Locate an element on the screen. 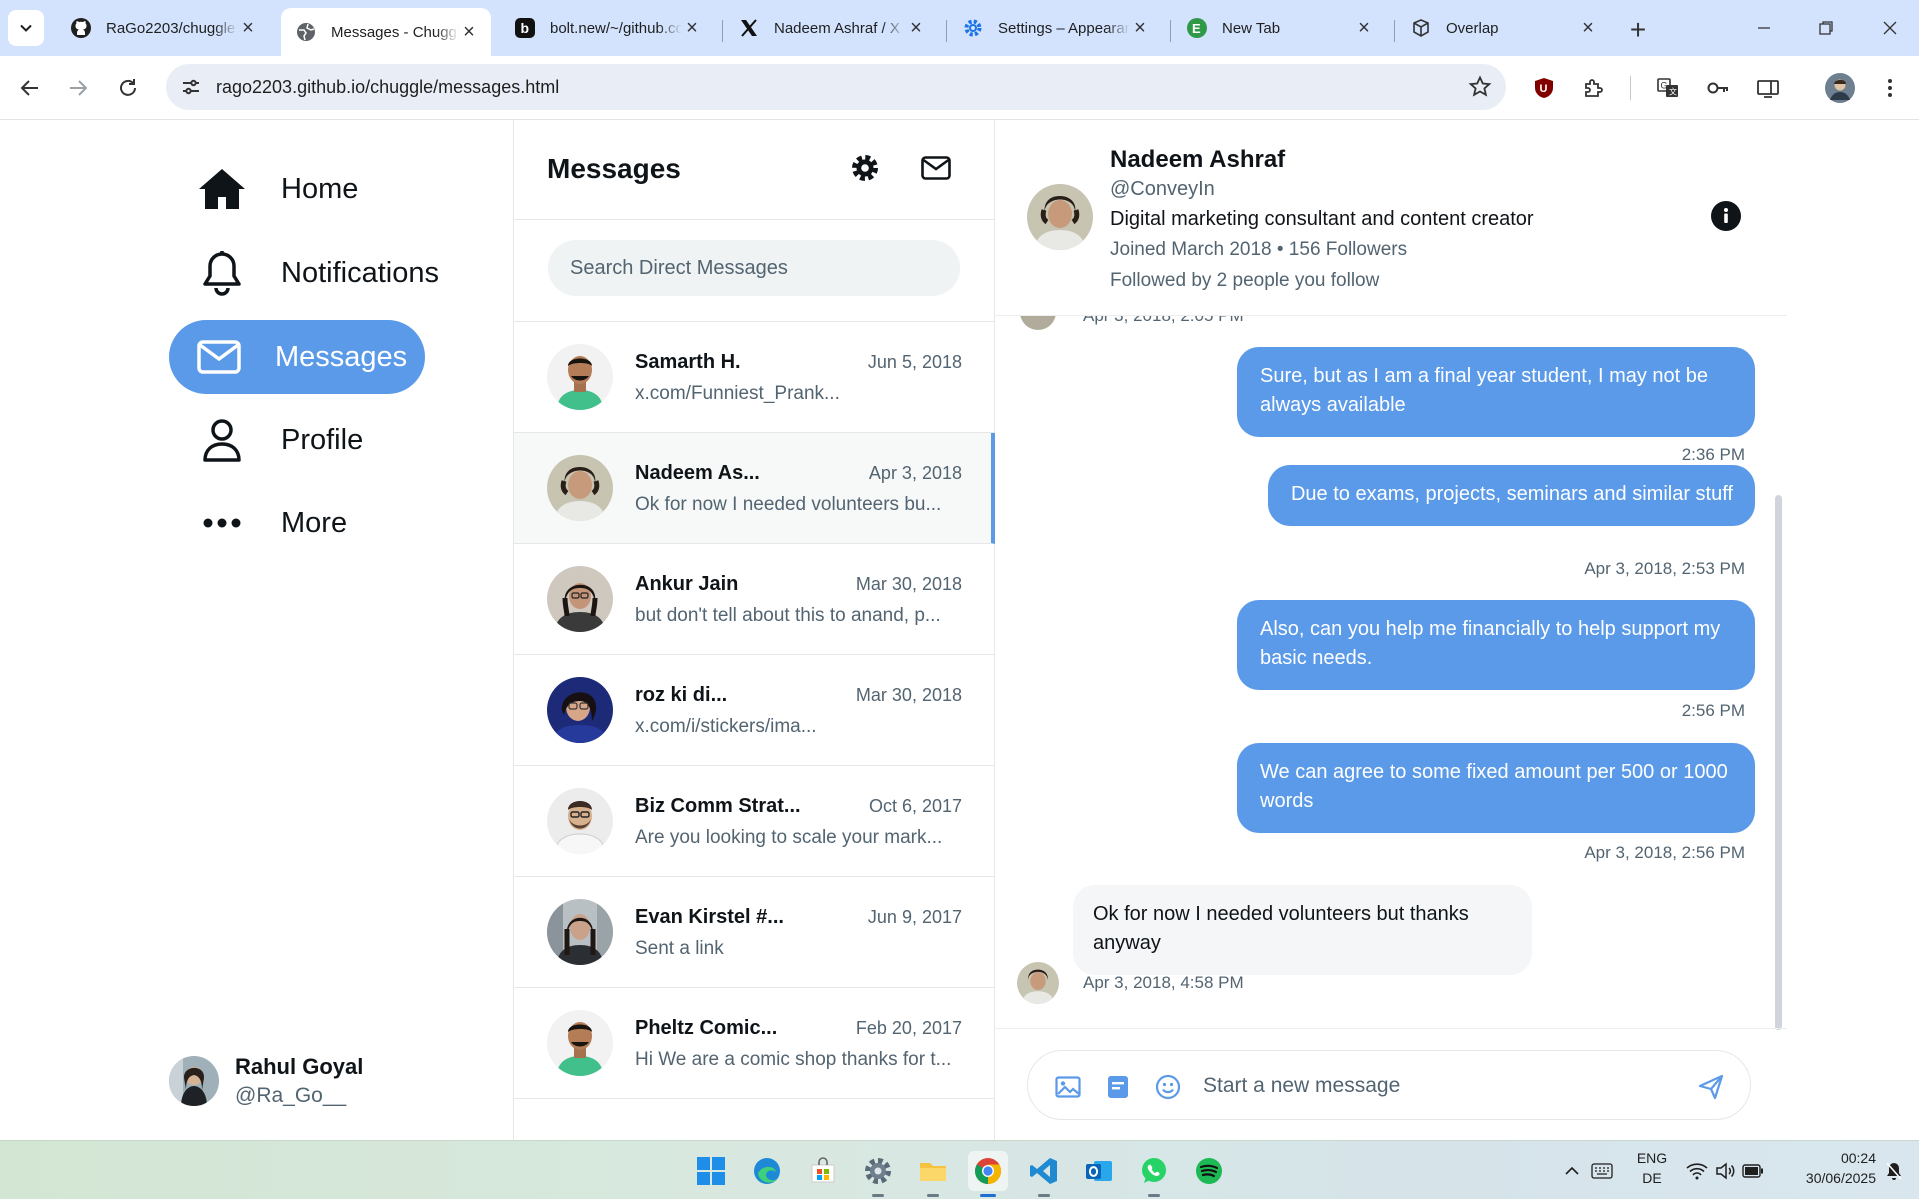  new-message-button is located at coordinates (936, 168).